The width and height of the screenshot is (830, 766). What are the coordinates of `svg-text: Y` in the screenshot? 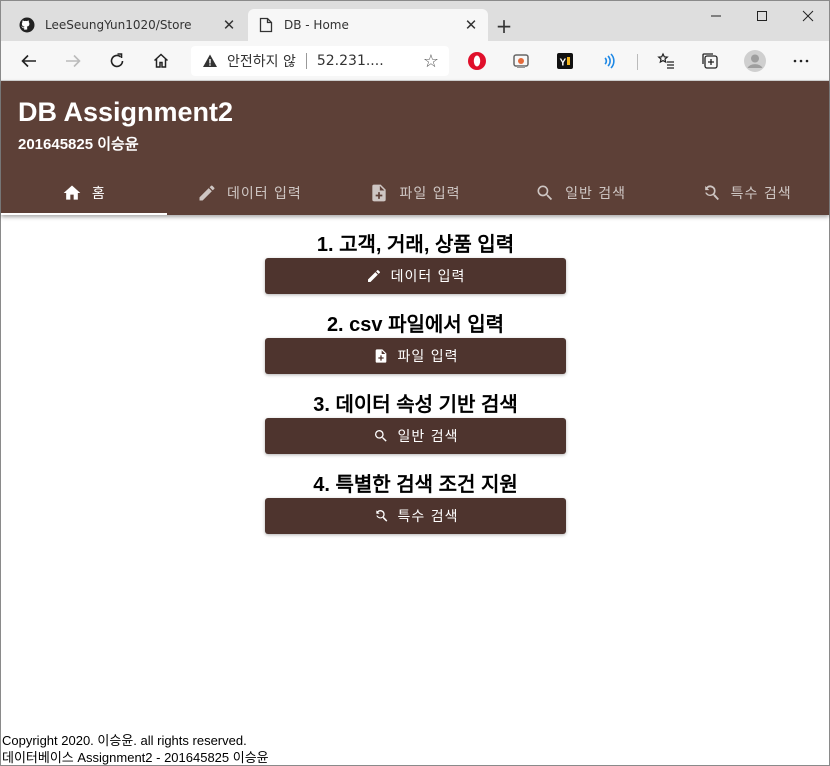 It's located at (563, 63).